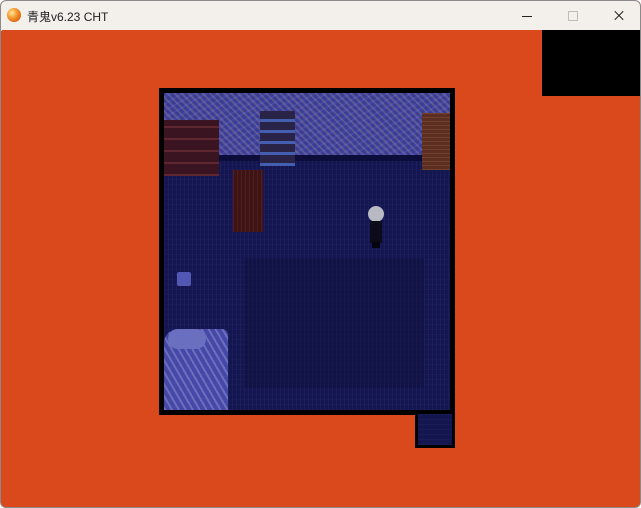 The height and width of the screenshot is (508, 641). I want to click on corridor-floor, so click(435, 429).